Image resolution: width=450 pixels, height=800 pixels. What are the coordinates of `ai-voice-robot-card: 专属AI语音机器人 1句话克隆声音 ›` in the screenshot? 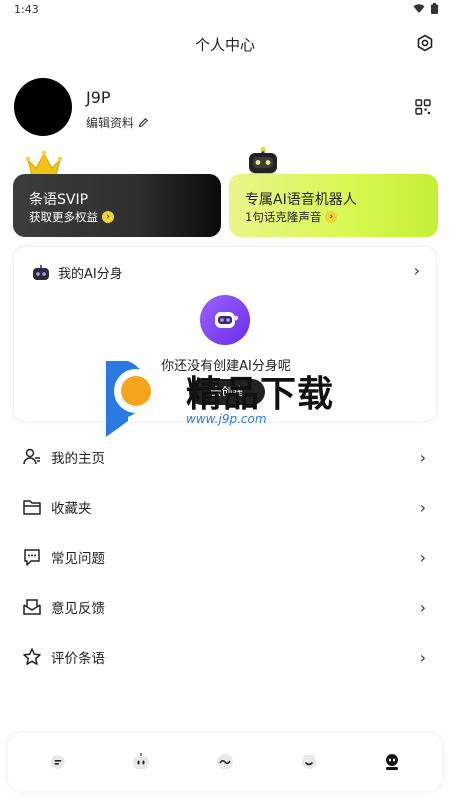 It's located at (333, 205).